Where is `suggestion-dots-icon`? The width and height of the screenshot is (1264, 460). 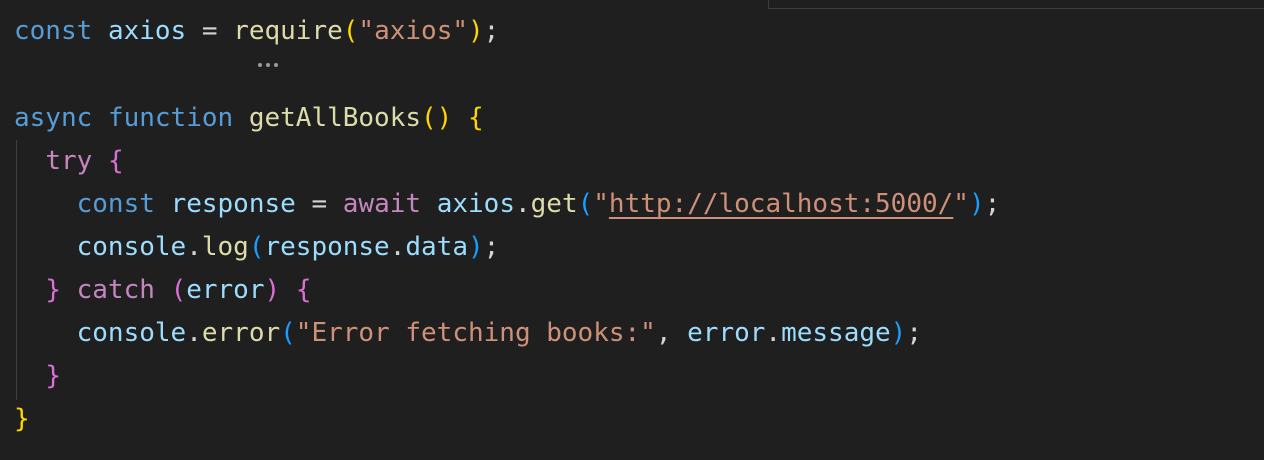
suggestion-dots-icon is located at coordinates (270, 55).